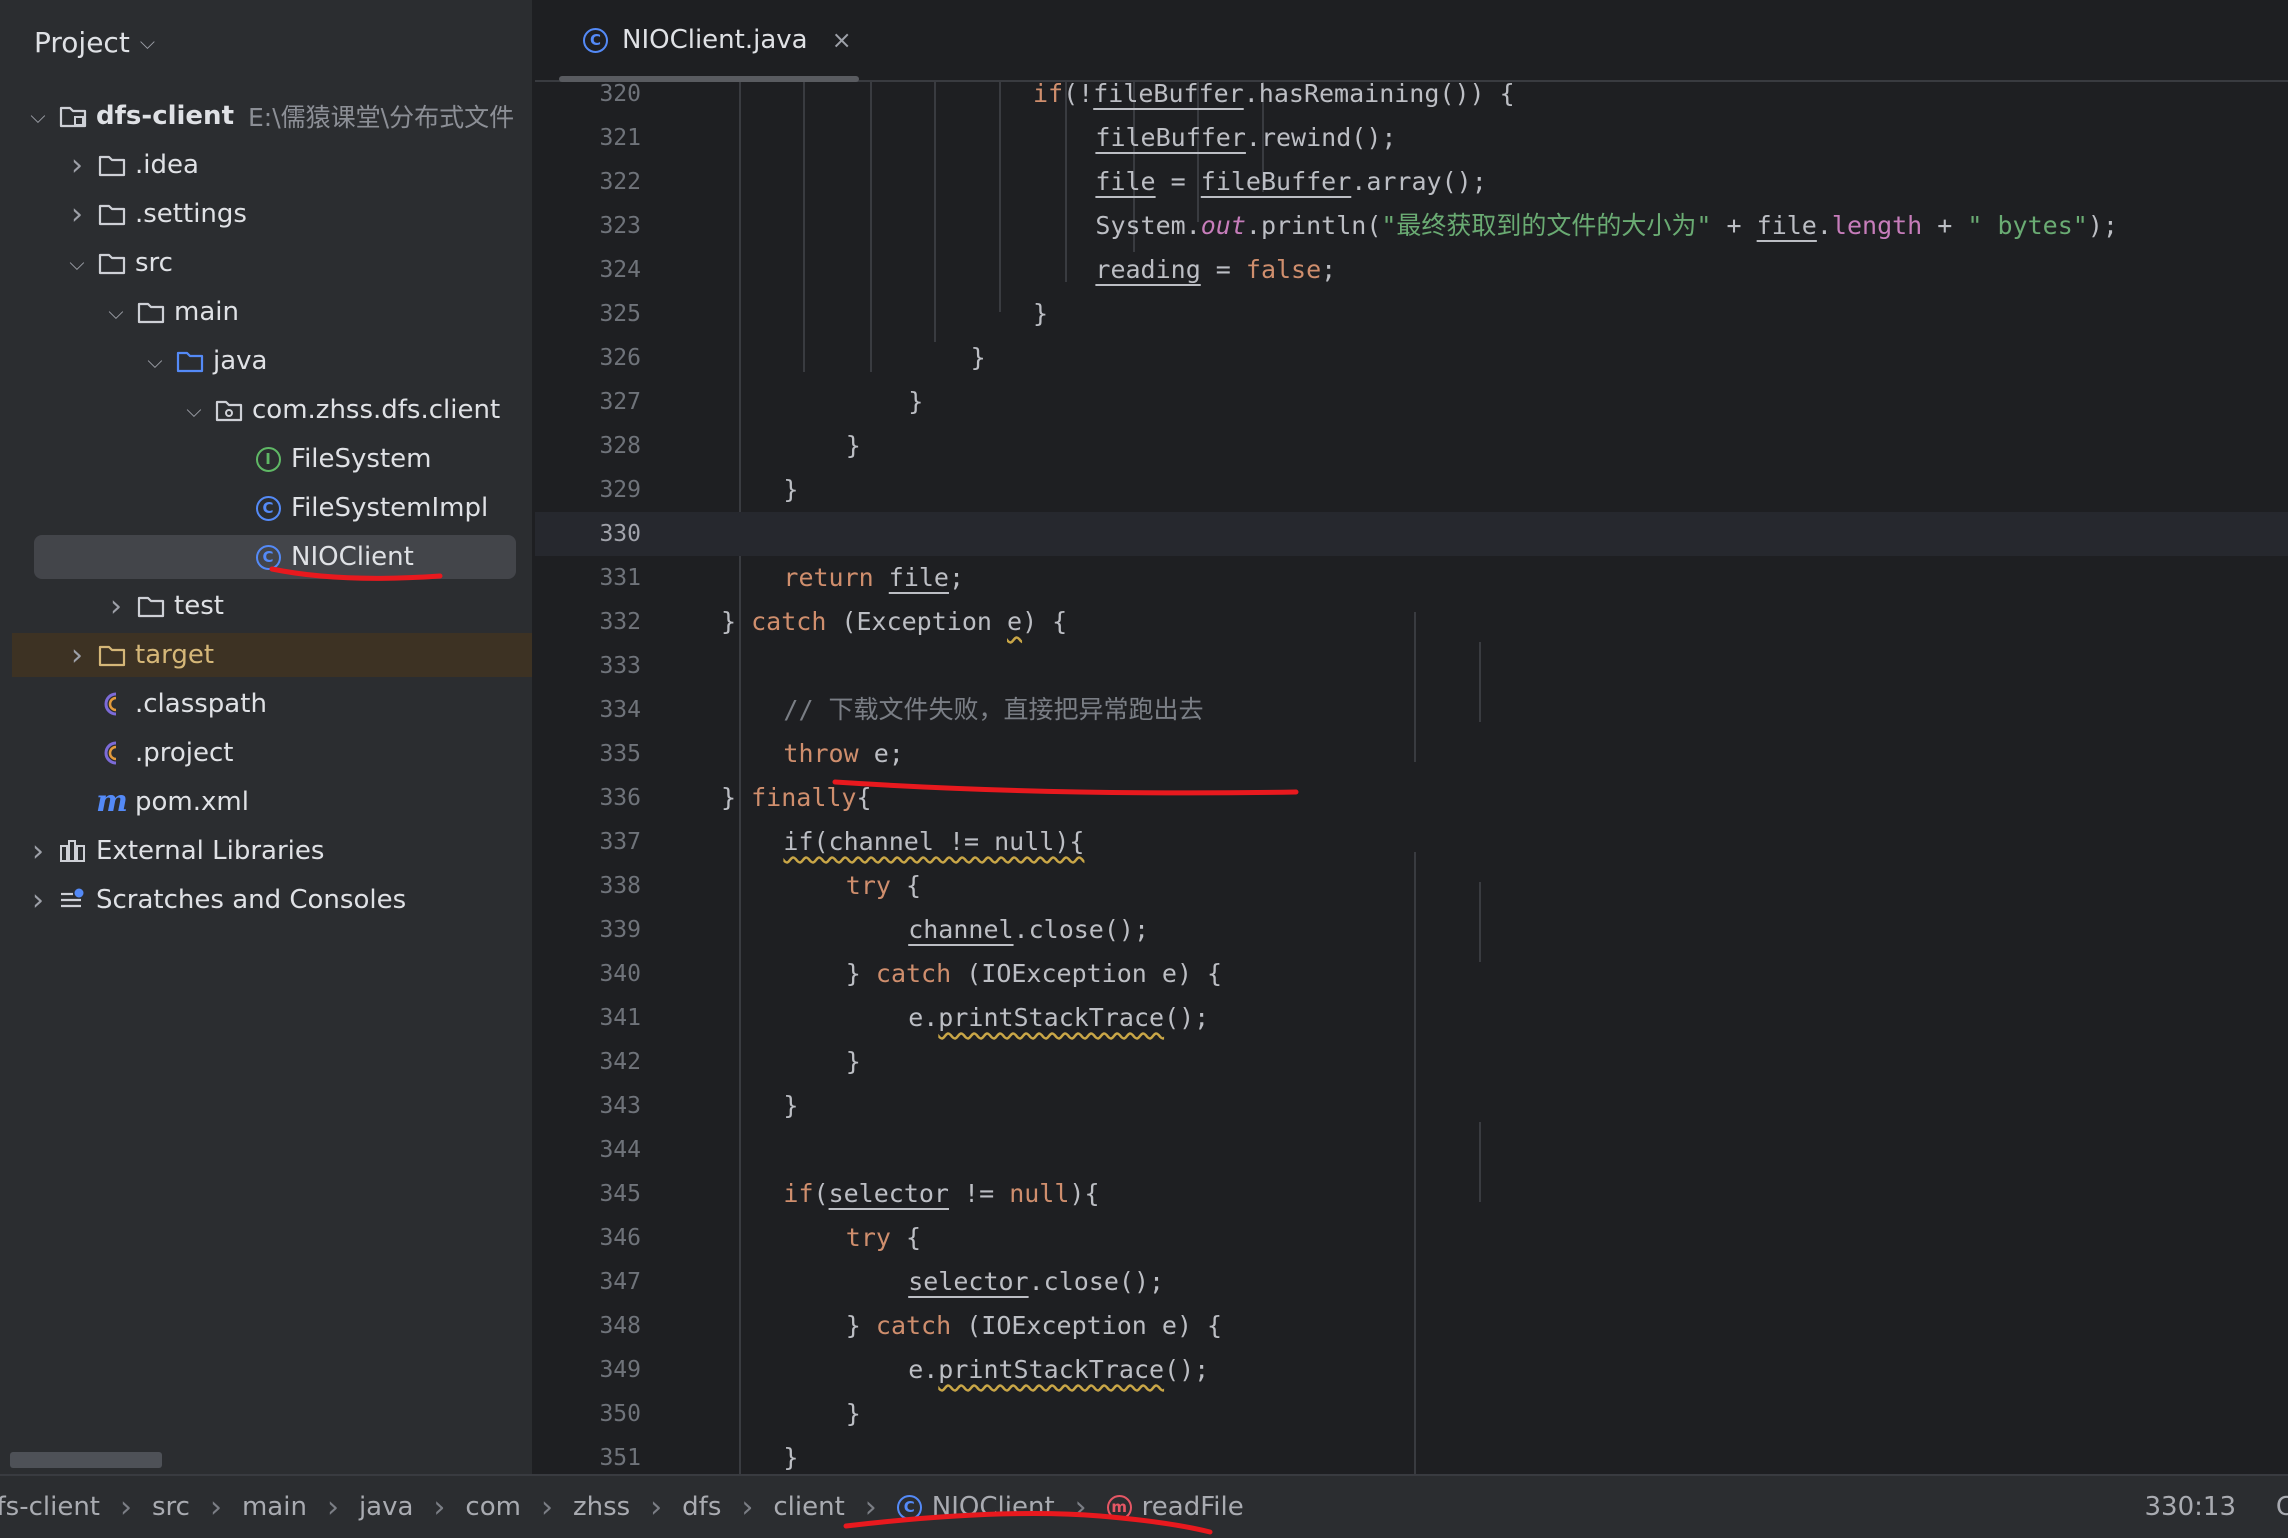  What do you see at coordinates (265, 312) in the screenshot?
I see `tree-item-main: ⌵ main` at bounding box center [265, 312].